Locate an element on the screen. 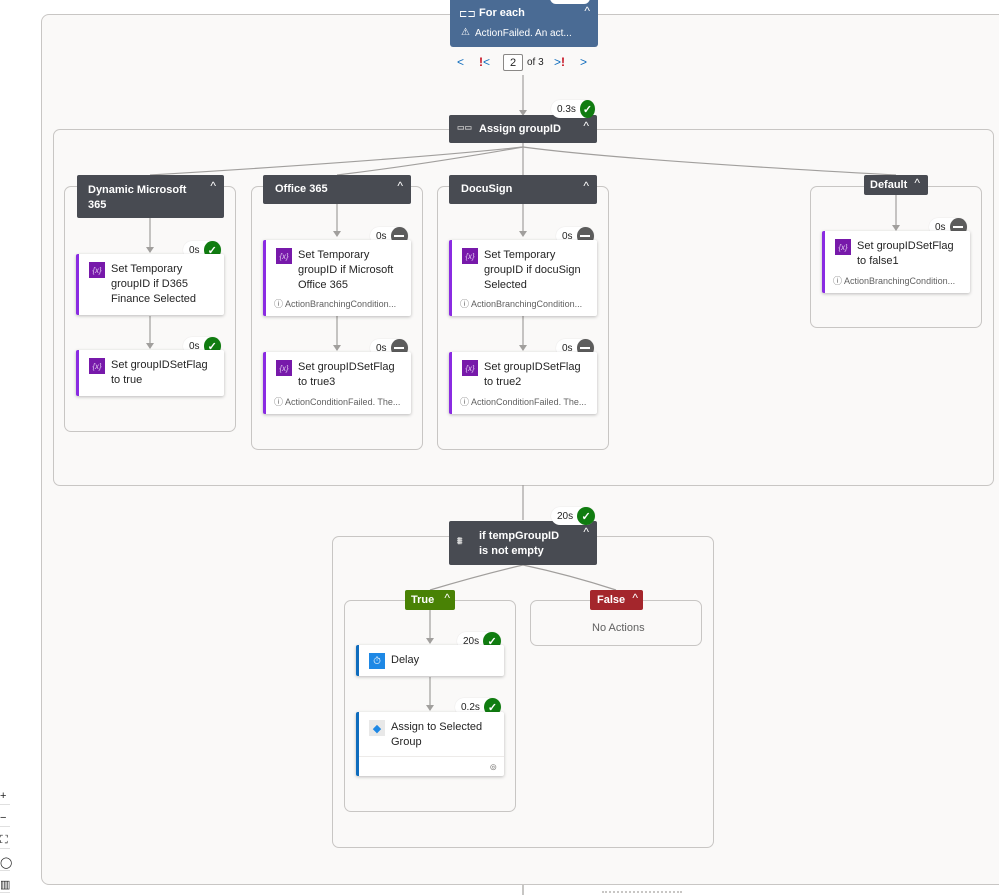 The image size is (999, 895). switch-icon: ▭▭ is located at coordinates (465, 127).